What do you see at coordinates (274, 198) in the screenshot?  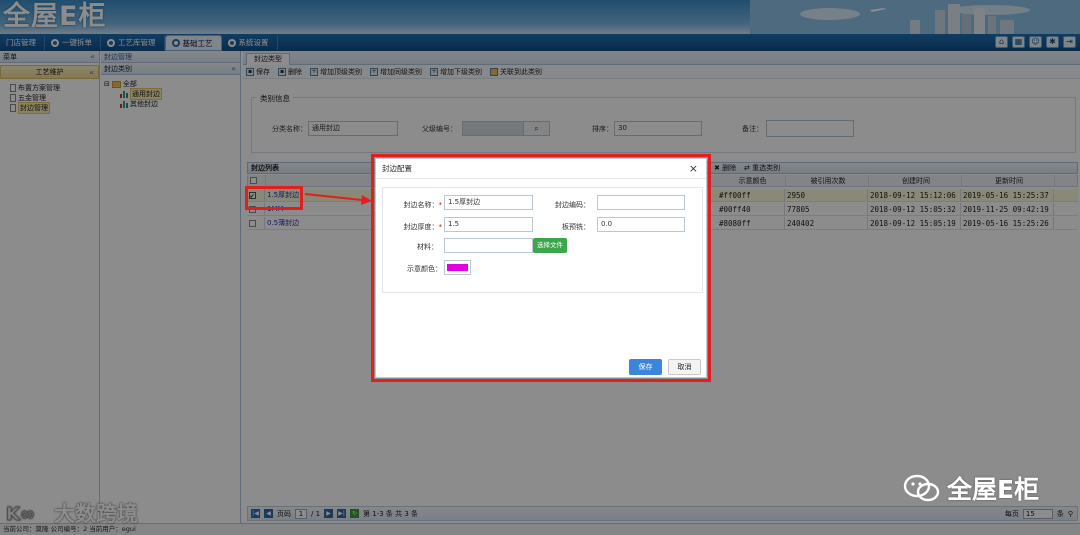 I see `row-highlight-annotation` at bounding box center [274, 198].